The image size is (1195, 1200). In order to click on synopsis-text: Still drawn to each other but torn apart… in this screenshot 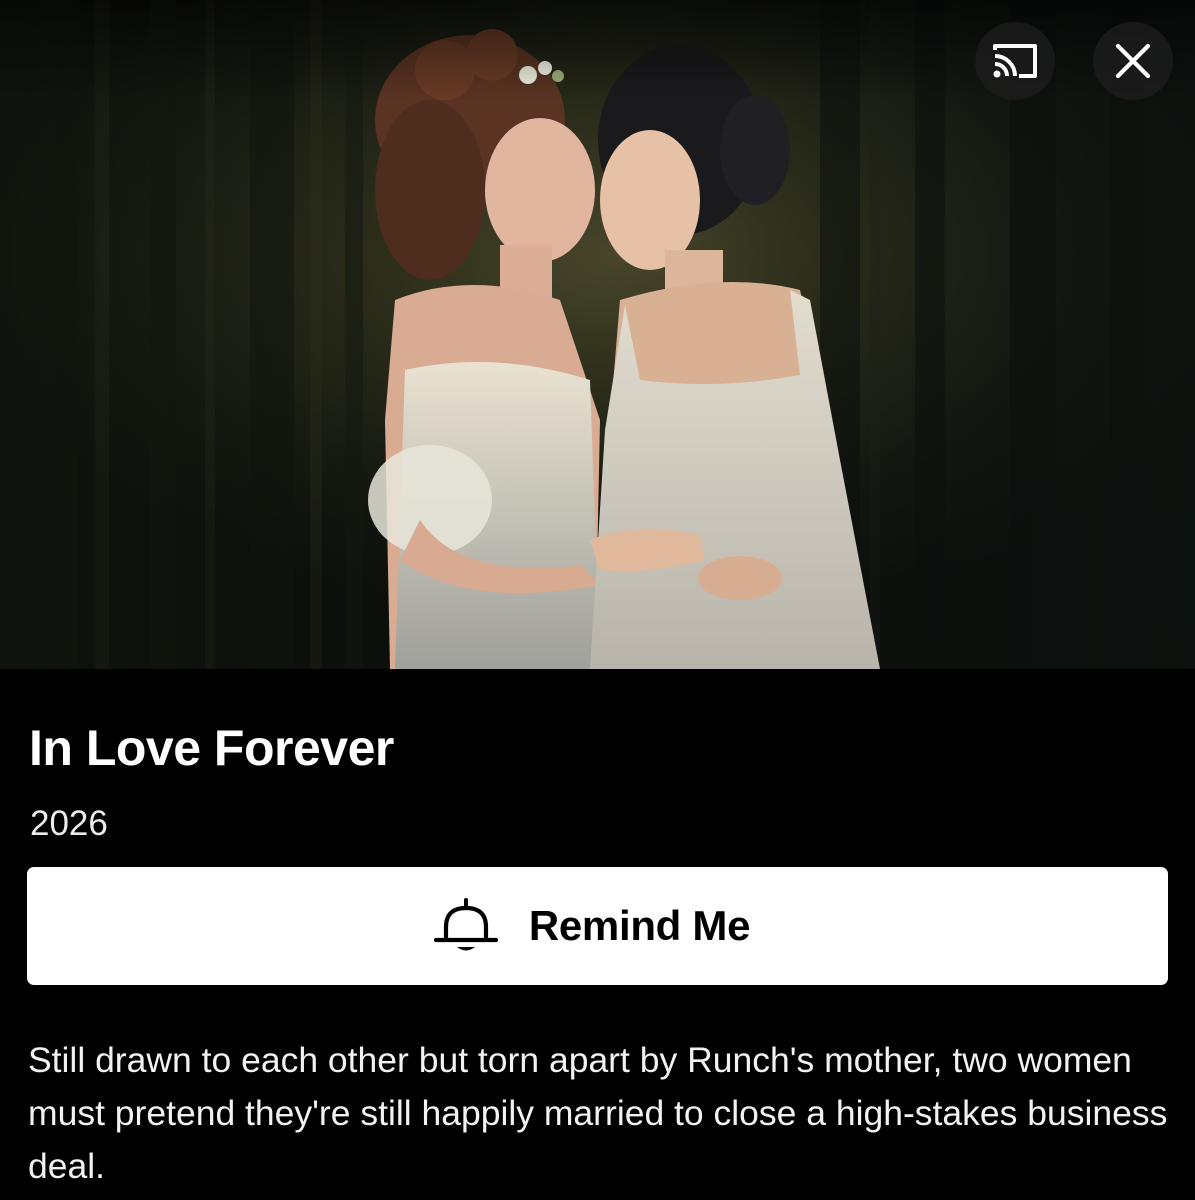, I will do `click(598, 1113)`.